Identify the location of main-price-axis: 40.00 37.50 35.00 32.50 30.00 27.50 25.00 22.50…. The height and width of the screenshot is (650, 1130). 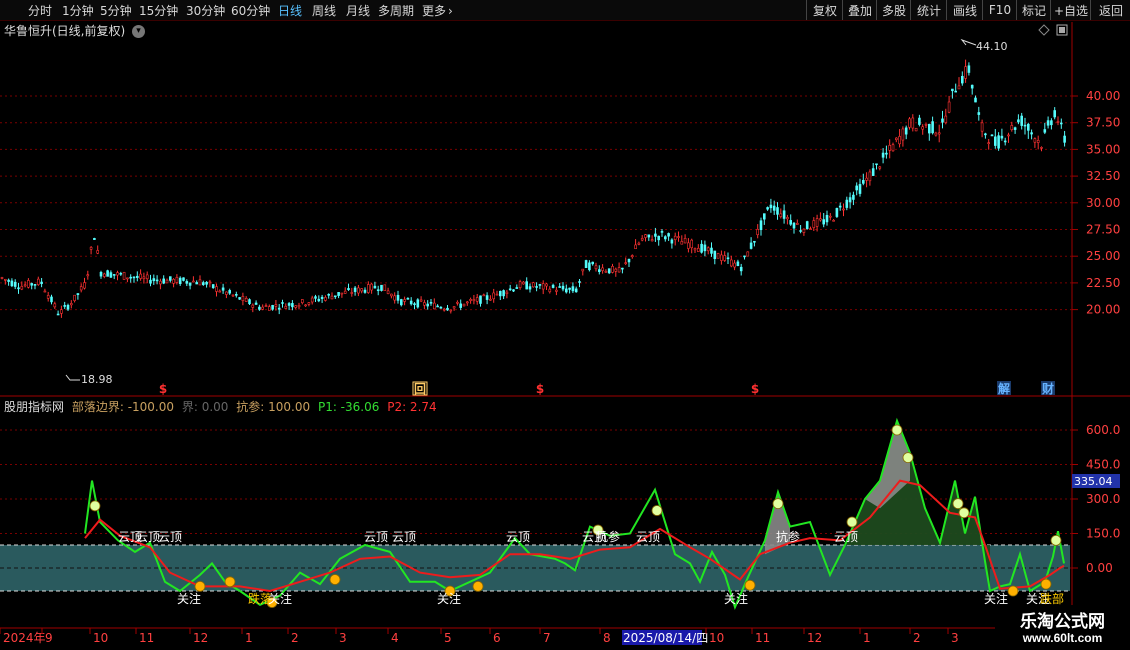
(1096, 203).